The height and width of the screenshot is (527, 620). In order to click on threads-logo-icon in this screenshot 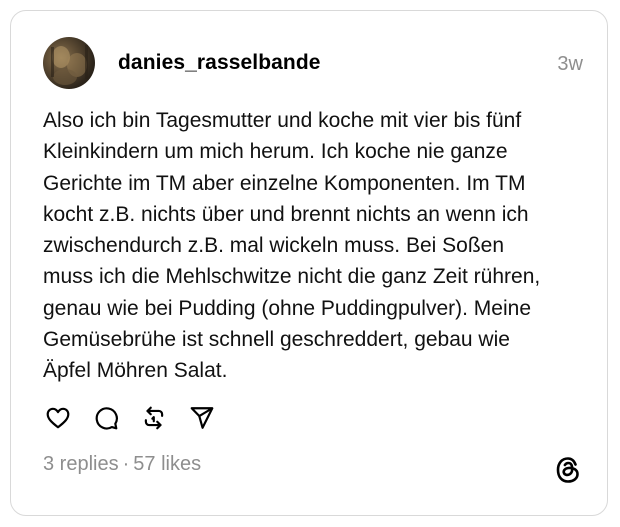, I will do `click(567, 470)`.